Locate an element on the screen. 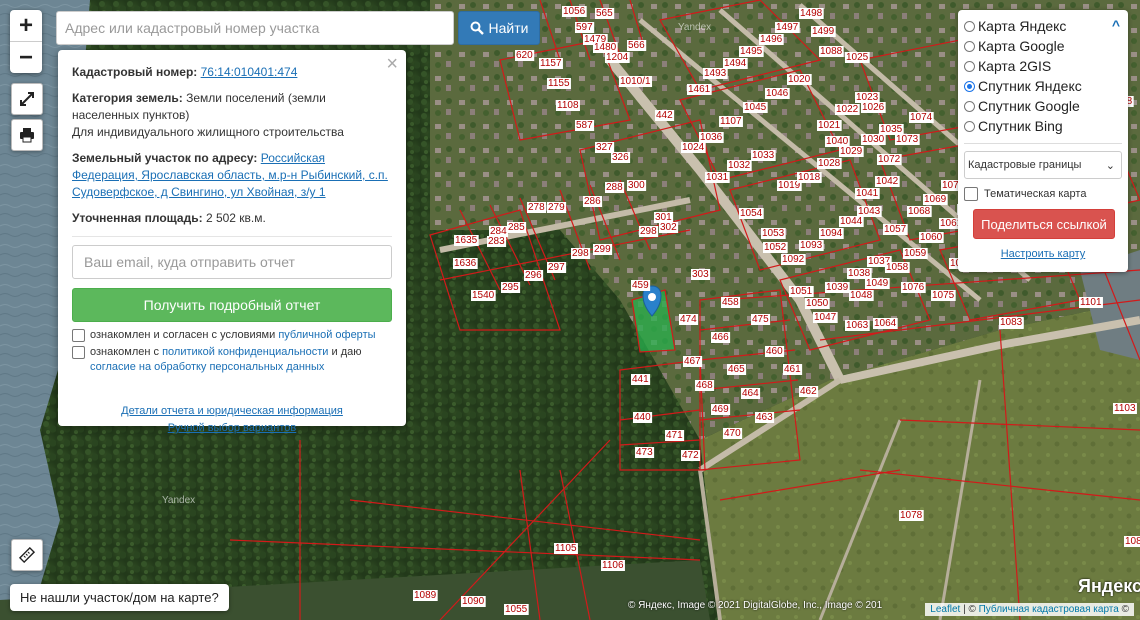 This screenshot has width=1140, height=620. configure-map-link: Настроить карту is located at coordinates (1043, 254).